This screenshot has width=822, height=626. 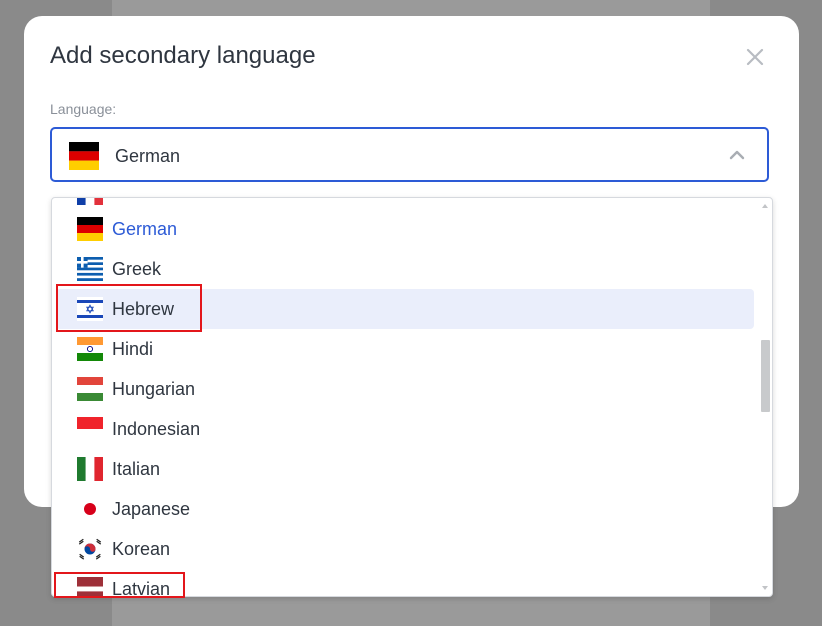 What do you see at coordinates (83, 109) in the screenshot?
I see `language-field-label: Language:` at bounding box center [83, 109].